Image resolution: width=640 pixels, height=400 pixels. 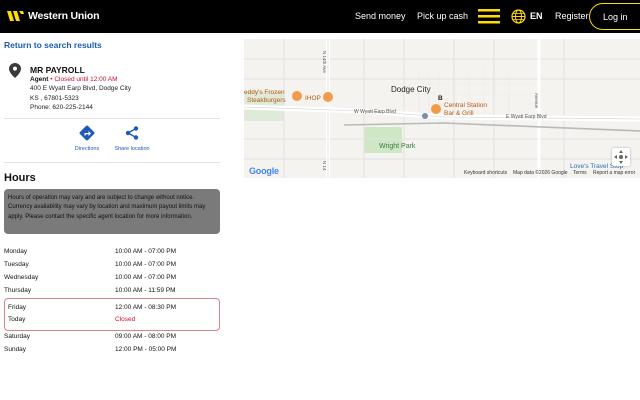 What do you see at coordinates (397, 146) in the screenshot?
I see `map-park-label: Wright Park` at bounding box center [397, 146].